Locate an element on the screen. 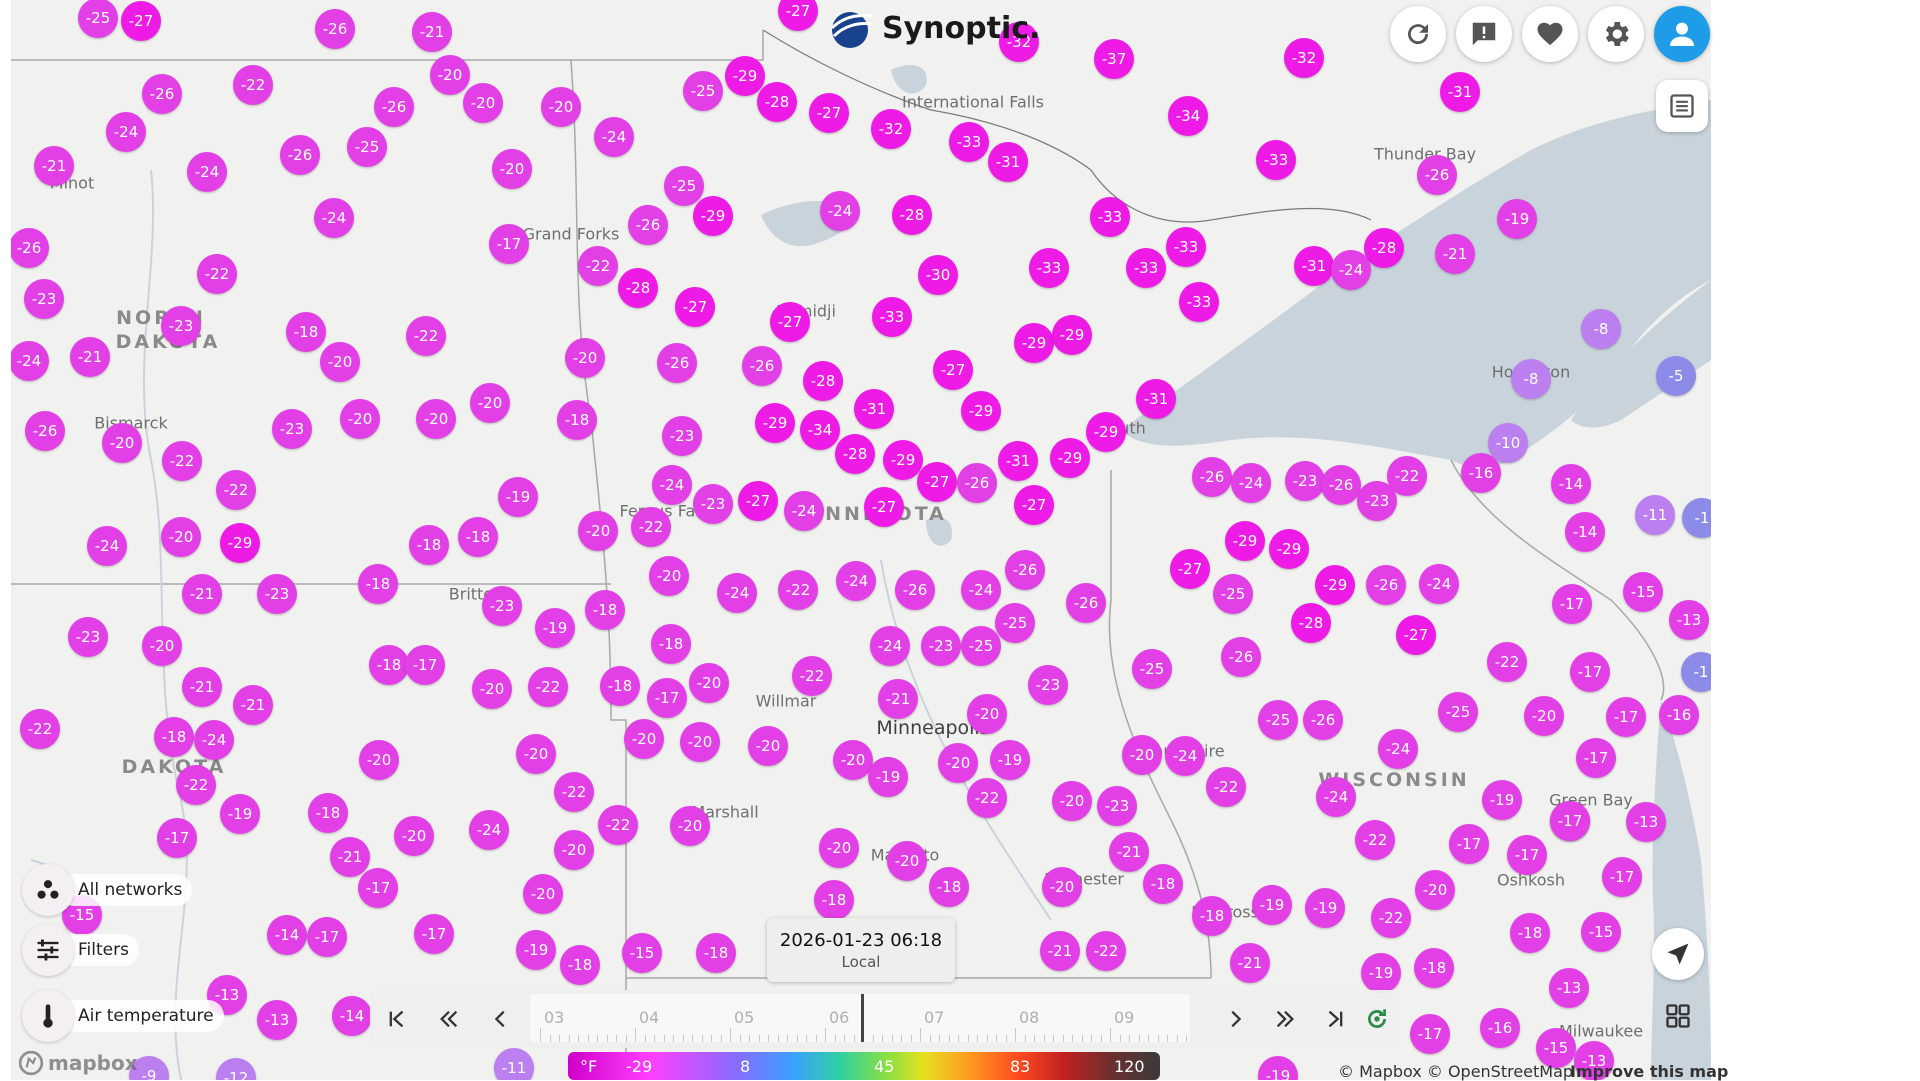 The image size is (1920, 1081). station-marker: -32 is located at coordinates (891, 129).